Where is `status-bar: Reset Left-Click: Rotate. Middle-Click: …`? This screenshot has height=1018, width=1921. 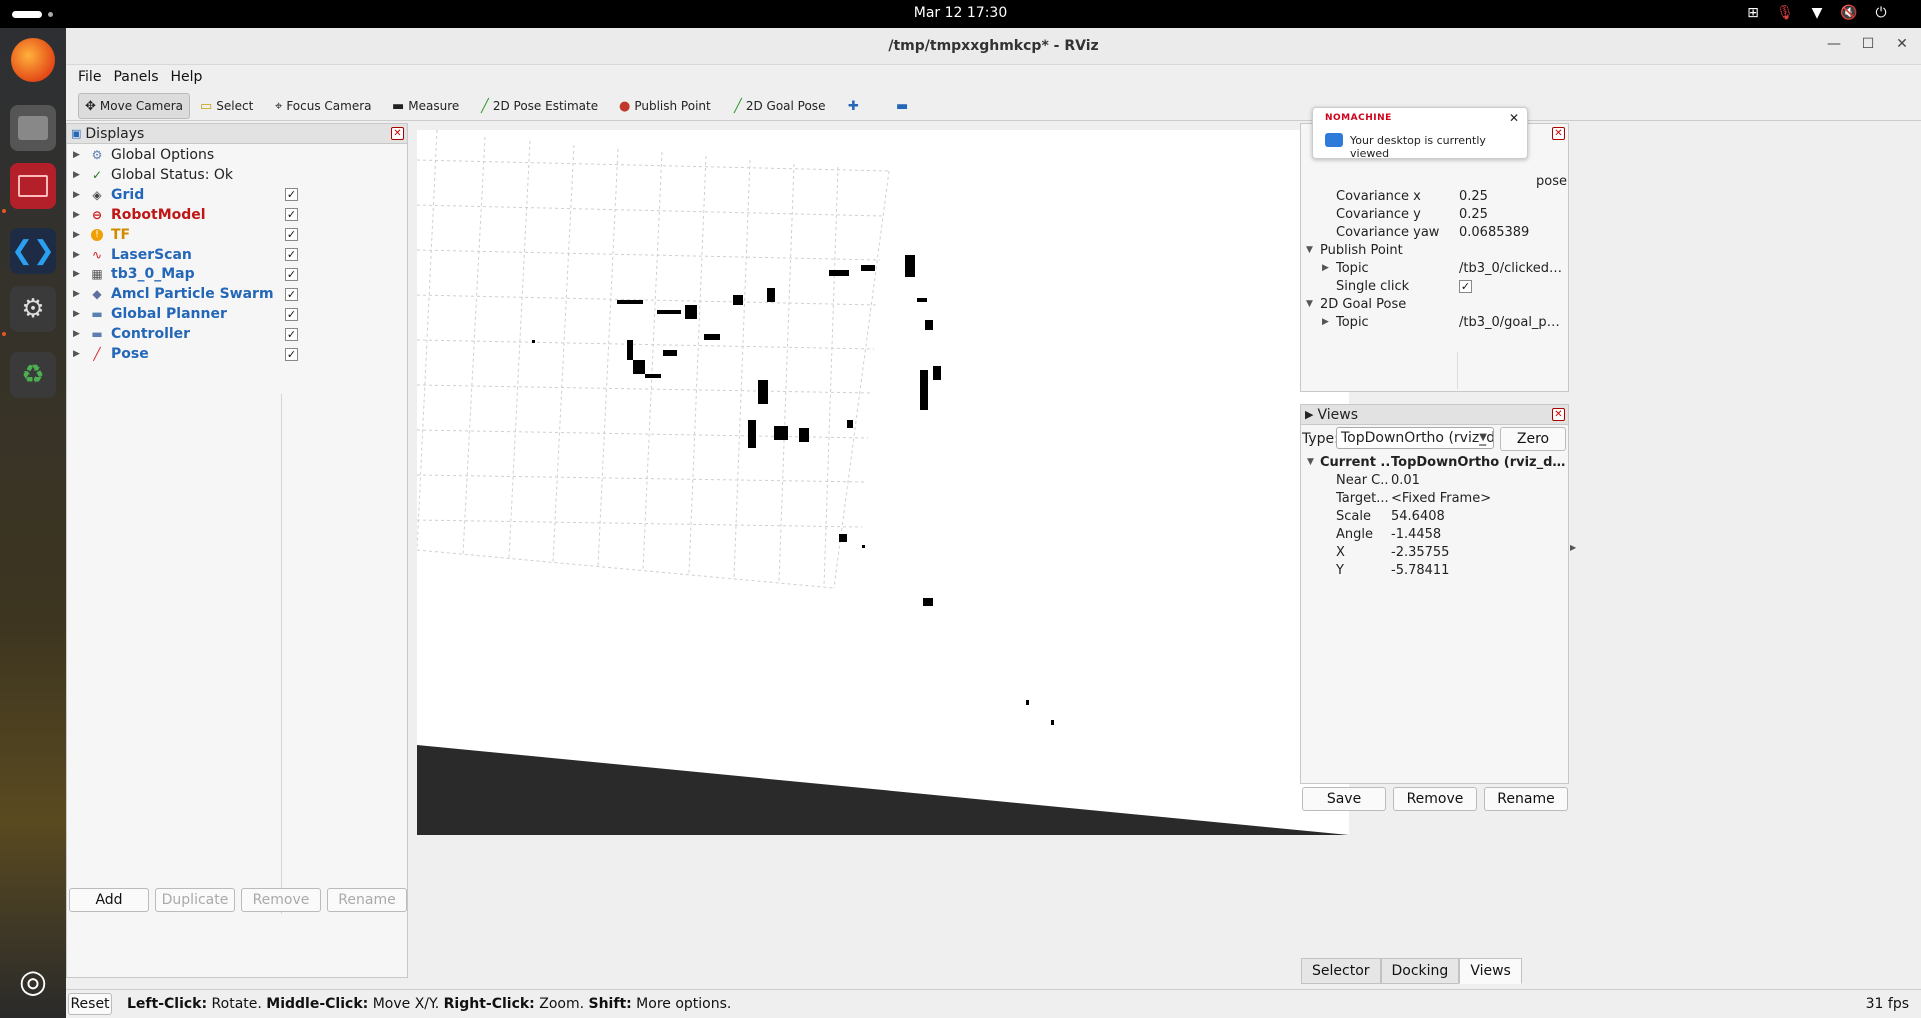
status-bar: Reset Left-Click: Rotate. Middle-Click: … is located at coordinates (993, 1003).